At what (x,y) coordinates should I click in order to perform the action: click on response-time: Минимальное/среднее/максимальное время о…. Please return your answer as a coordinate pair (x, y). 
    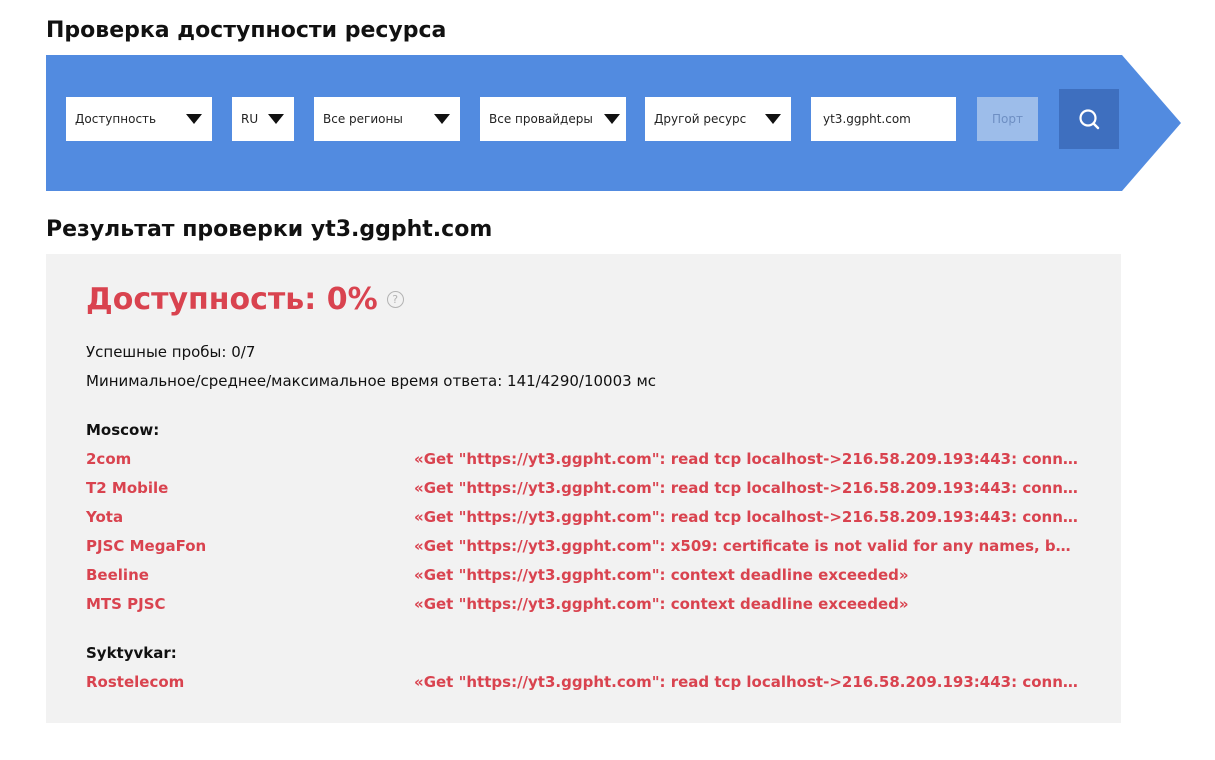
    Looking at the image, I should click on (371, 381).